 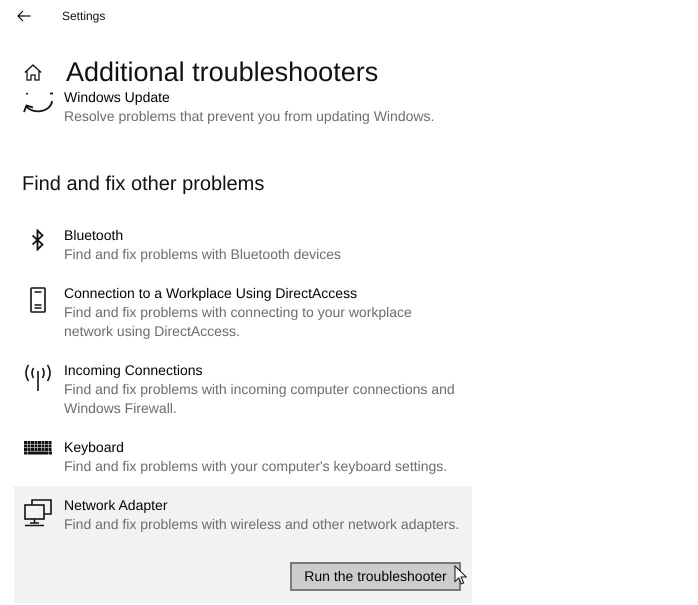 I want to click on item-description: Find and fix problems with connecting to your workplace network using DirectAccess., so click(x=238, y=322).